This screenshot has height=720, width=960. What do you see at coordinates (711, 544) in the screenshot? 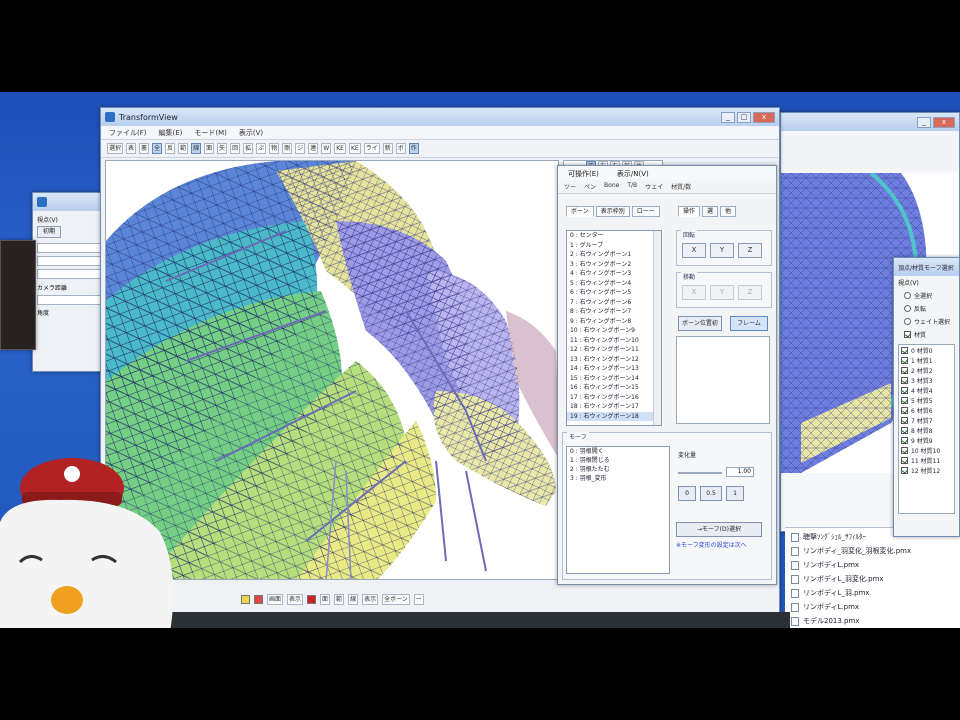
I see `morph-settings-link: ※モーフ変形の設定は次へ` at bounding box center [711, 544].